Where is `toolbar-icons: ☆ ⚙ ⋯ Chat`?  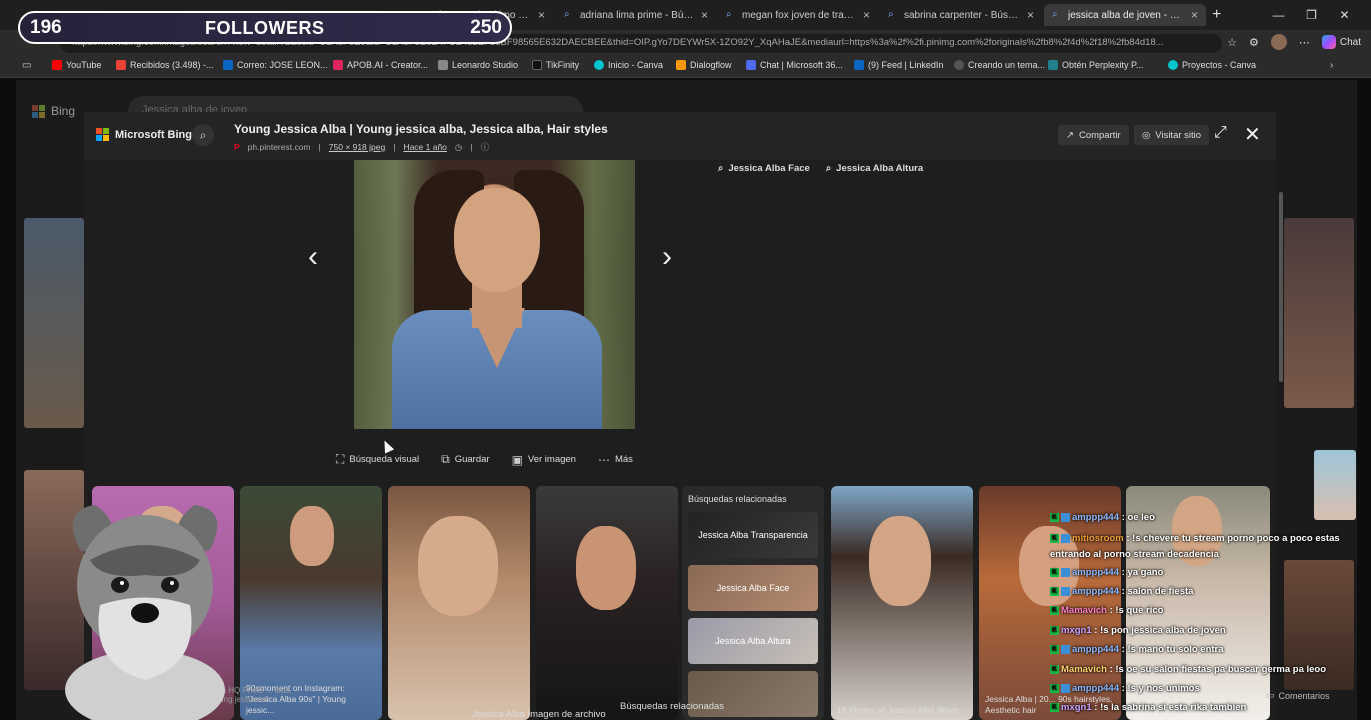 toolbar-icons: ☆ ⚙ ⋯ Chat is located at coordinates (1294, 42).